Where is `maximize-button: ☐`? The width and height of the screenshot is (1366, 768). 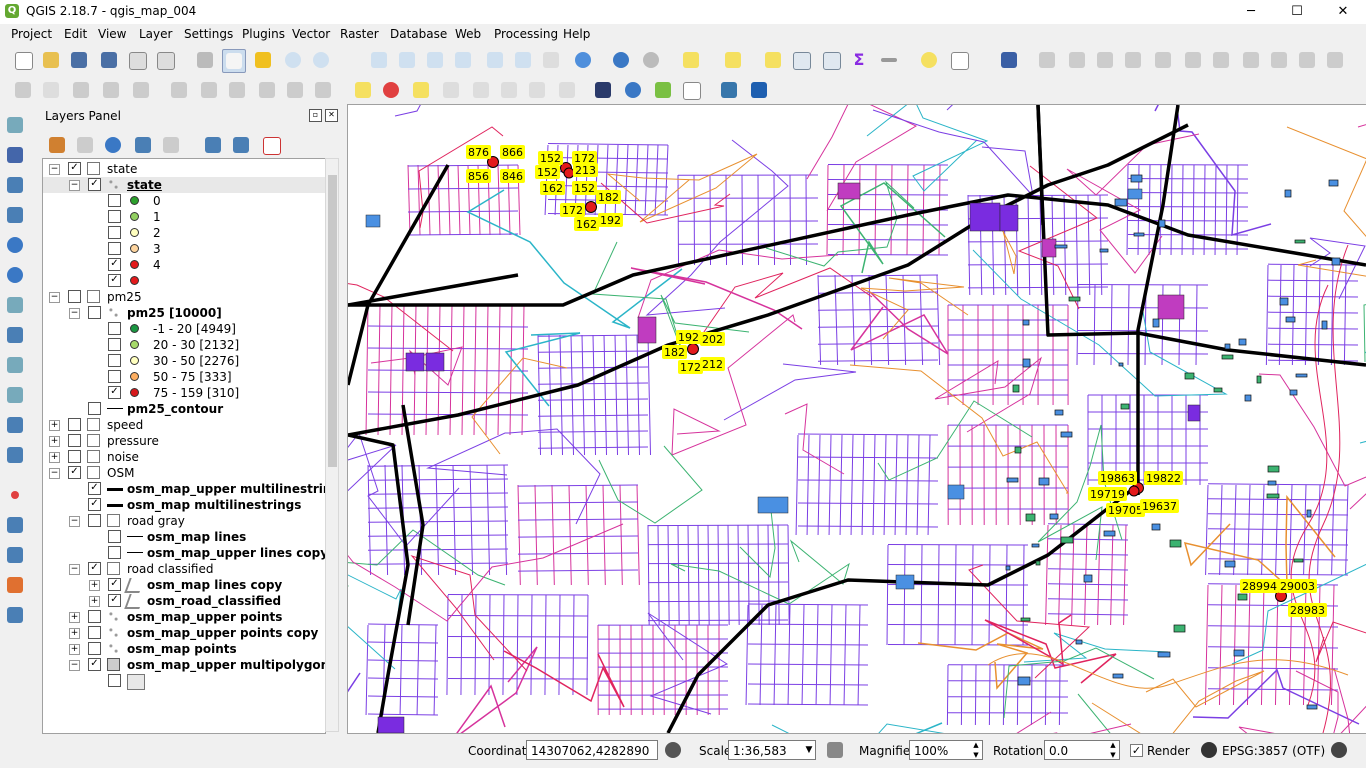
maximize-button: ☐ is located at coordinates (1297, 12).